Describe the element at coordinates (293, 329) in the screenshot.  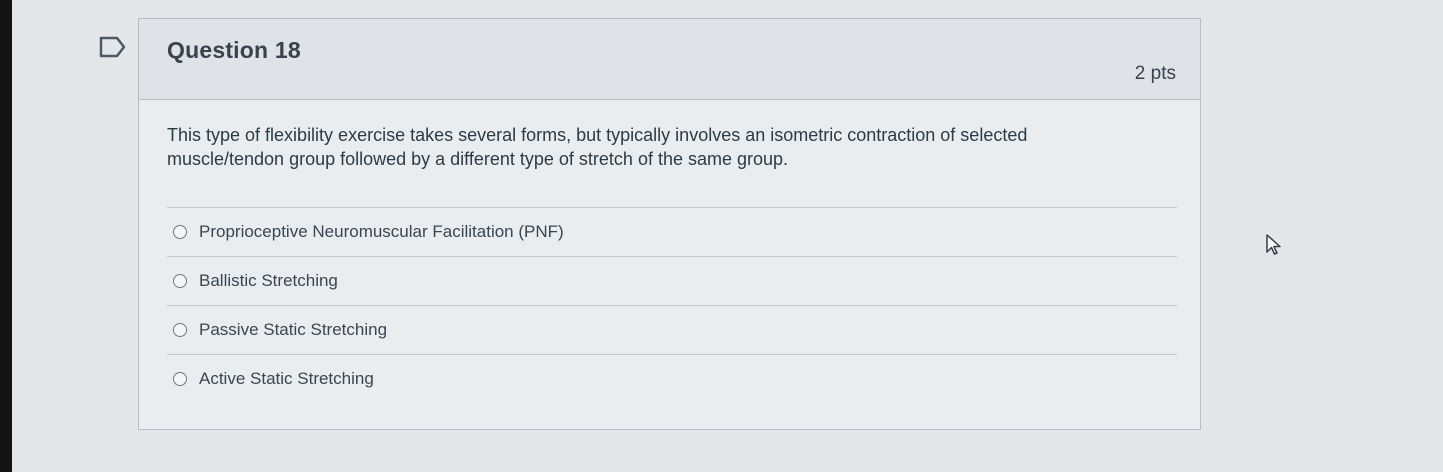
I see `answer-label: Passive Static Stretching` at that location.